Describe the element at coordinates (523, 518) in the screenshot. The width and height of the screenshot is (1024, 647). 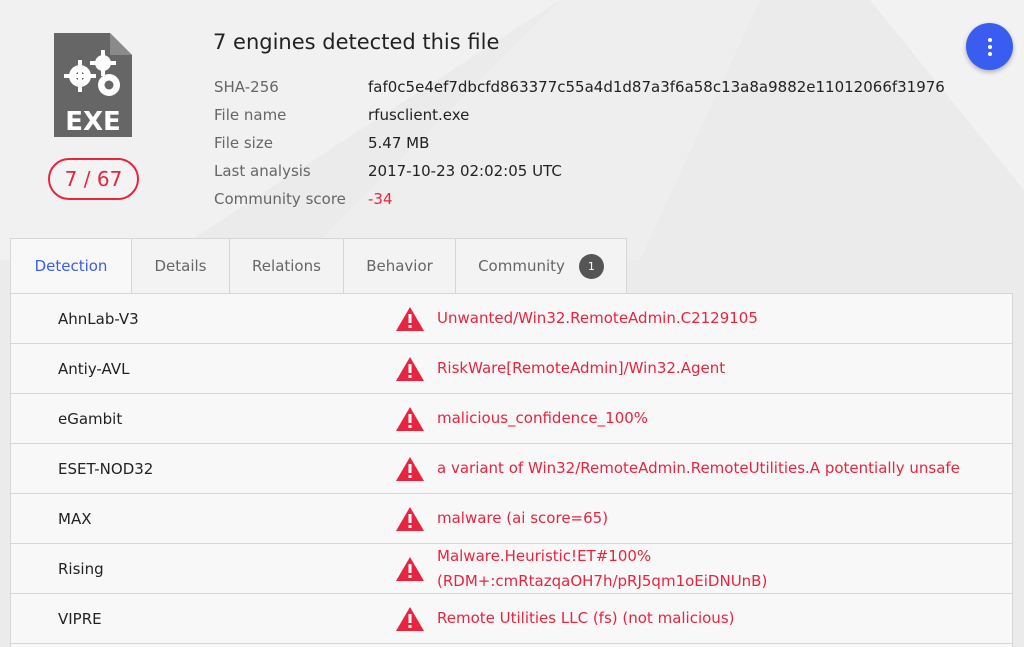
I see `detection-result: malware (ai score=65)` at that location.